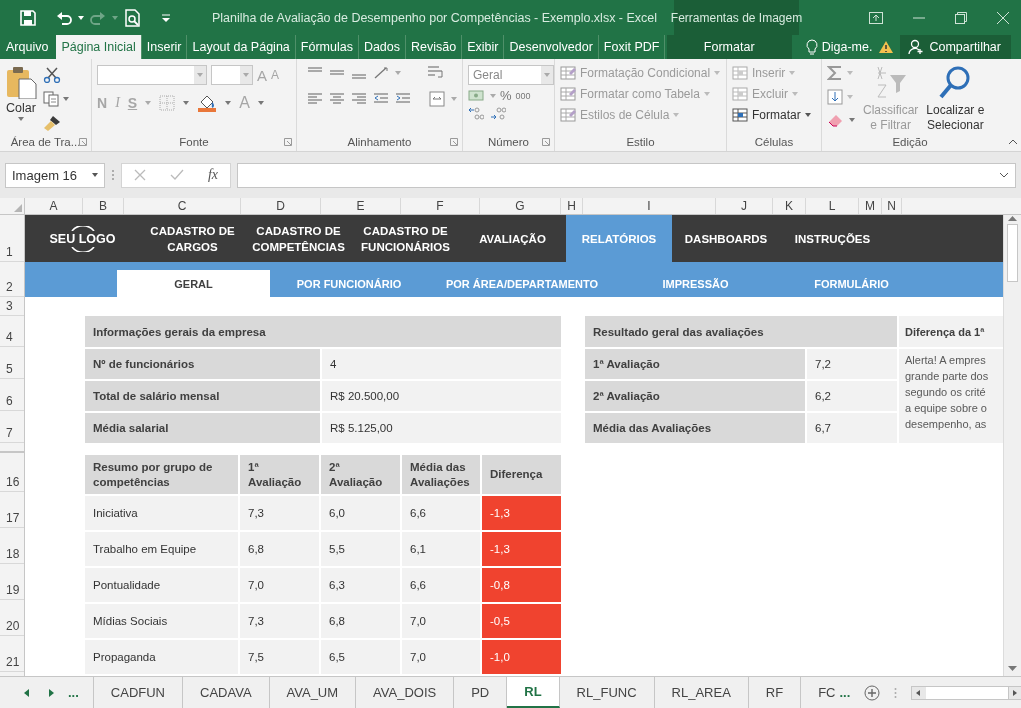 Image resolution: width=1021 pixels, height=708 pixels. I want to click on increase-decimal-icon, so click(476, 113).